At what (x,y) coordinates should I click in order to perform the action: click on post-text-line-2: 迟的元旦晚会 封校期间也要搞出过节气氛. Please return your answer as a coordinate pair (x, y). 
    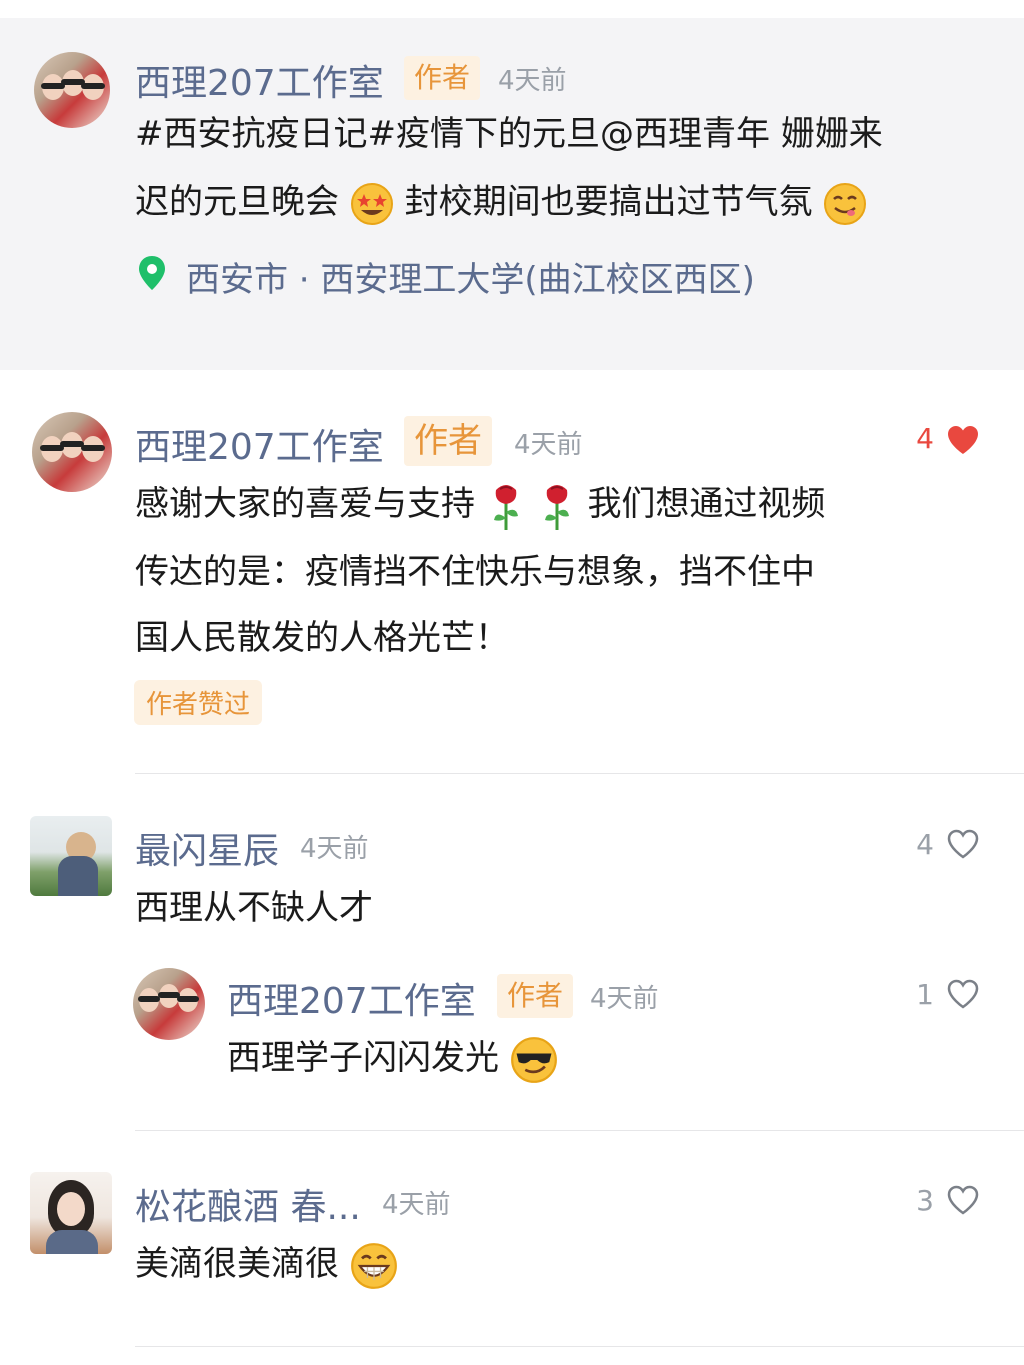
    Looking at the image, I should click on (501, 202).